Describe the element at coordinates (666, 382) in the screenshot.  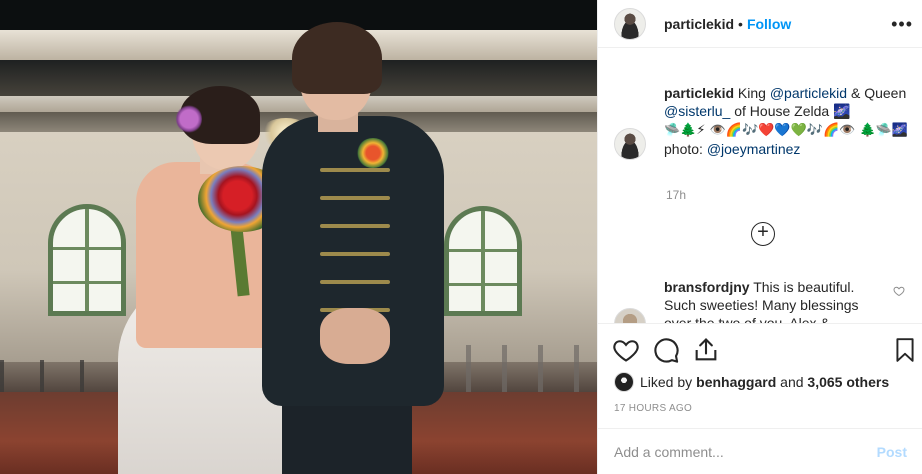
I see `likes-prefix: Liked by` at that location.